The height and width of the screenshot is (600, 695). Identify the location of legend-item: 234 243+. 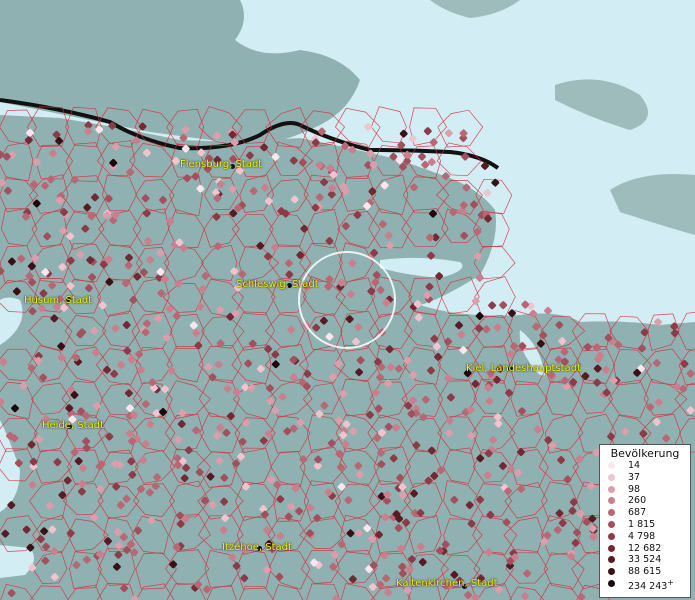
(645, 585).